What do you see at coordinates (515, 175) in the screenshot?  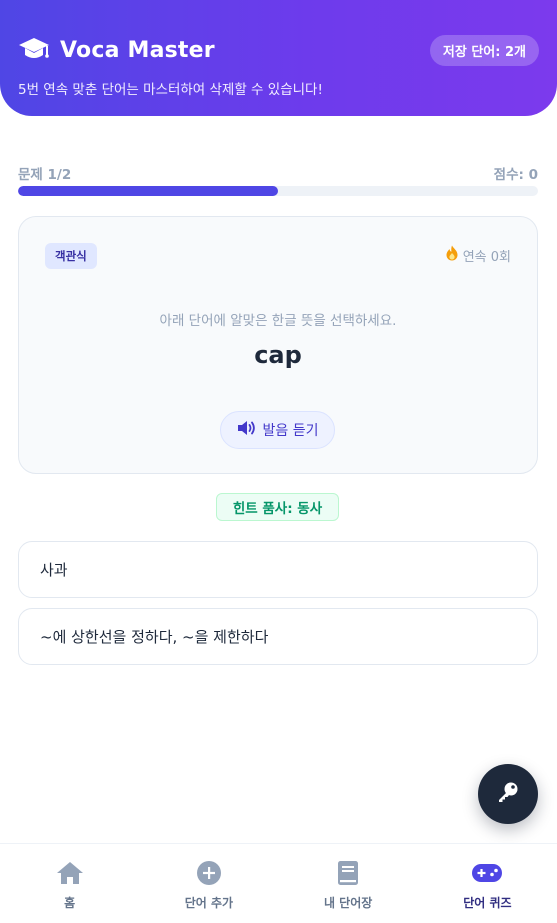 I see `score-label: 점수: 0` at bounding box center [515, 175].